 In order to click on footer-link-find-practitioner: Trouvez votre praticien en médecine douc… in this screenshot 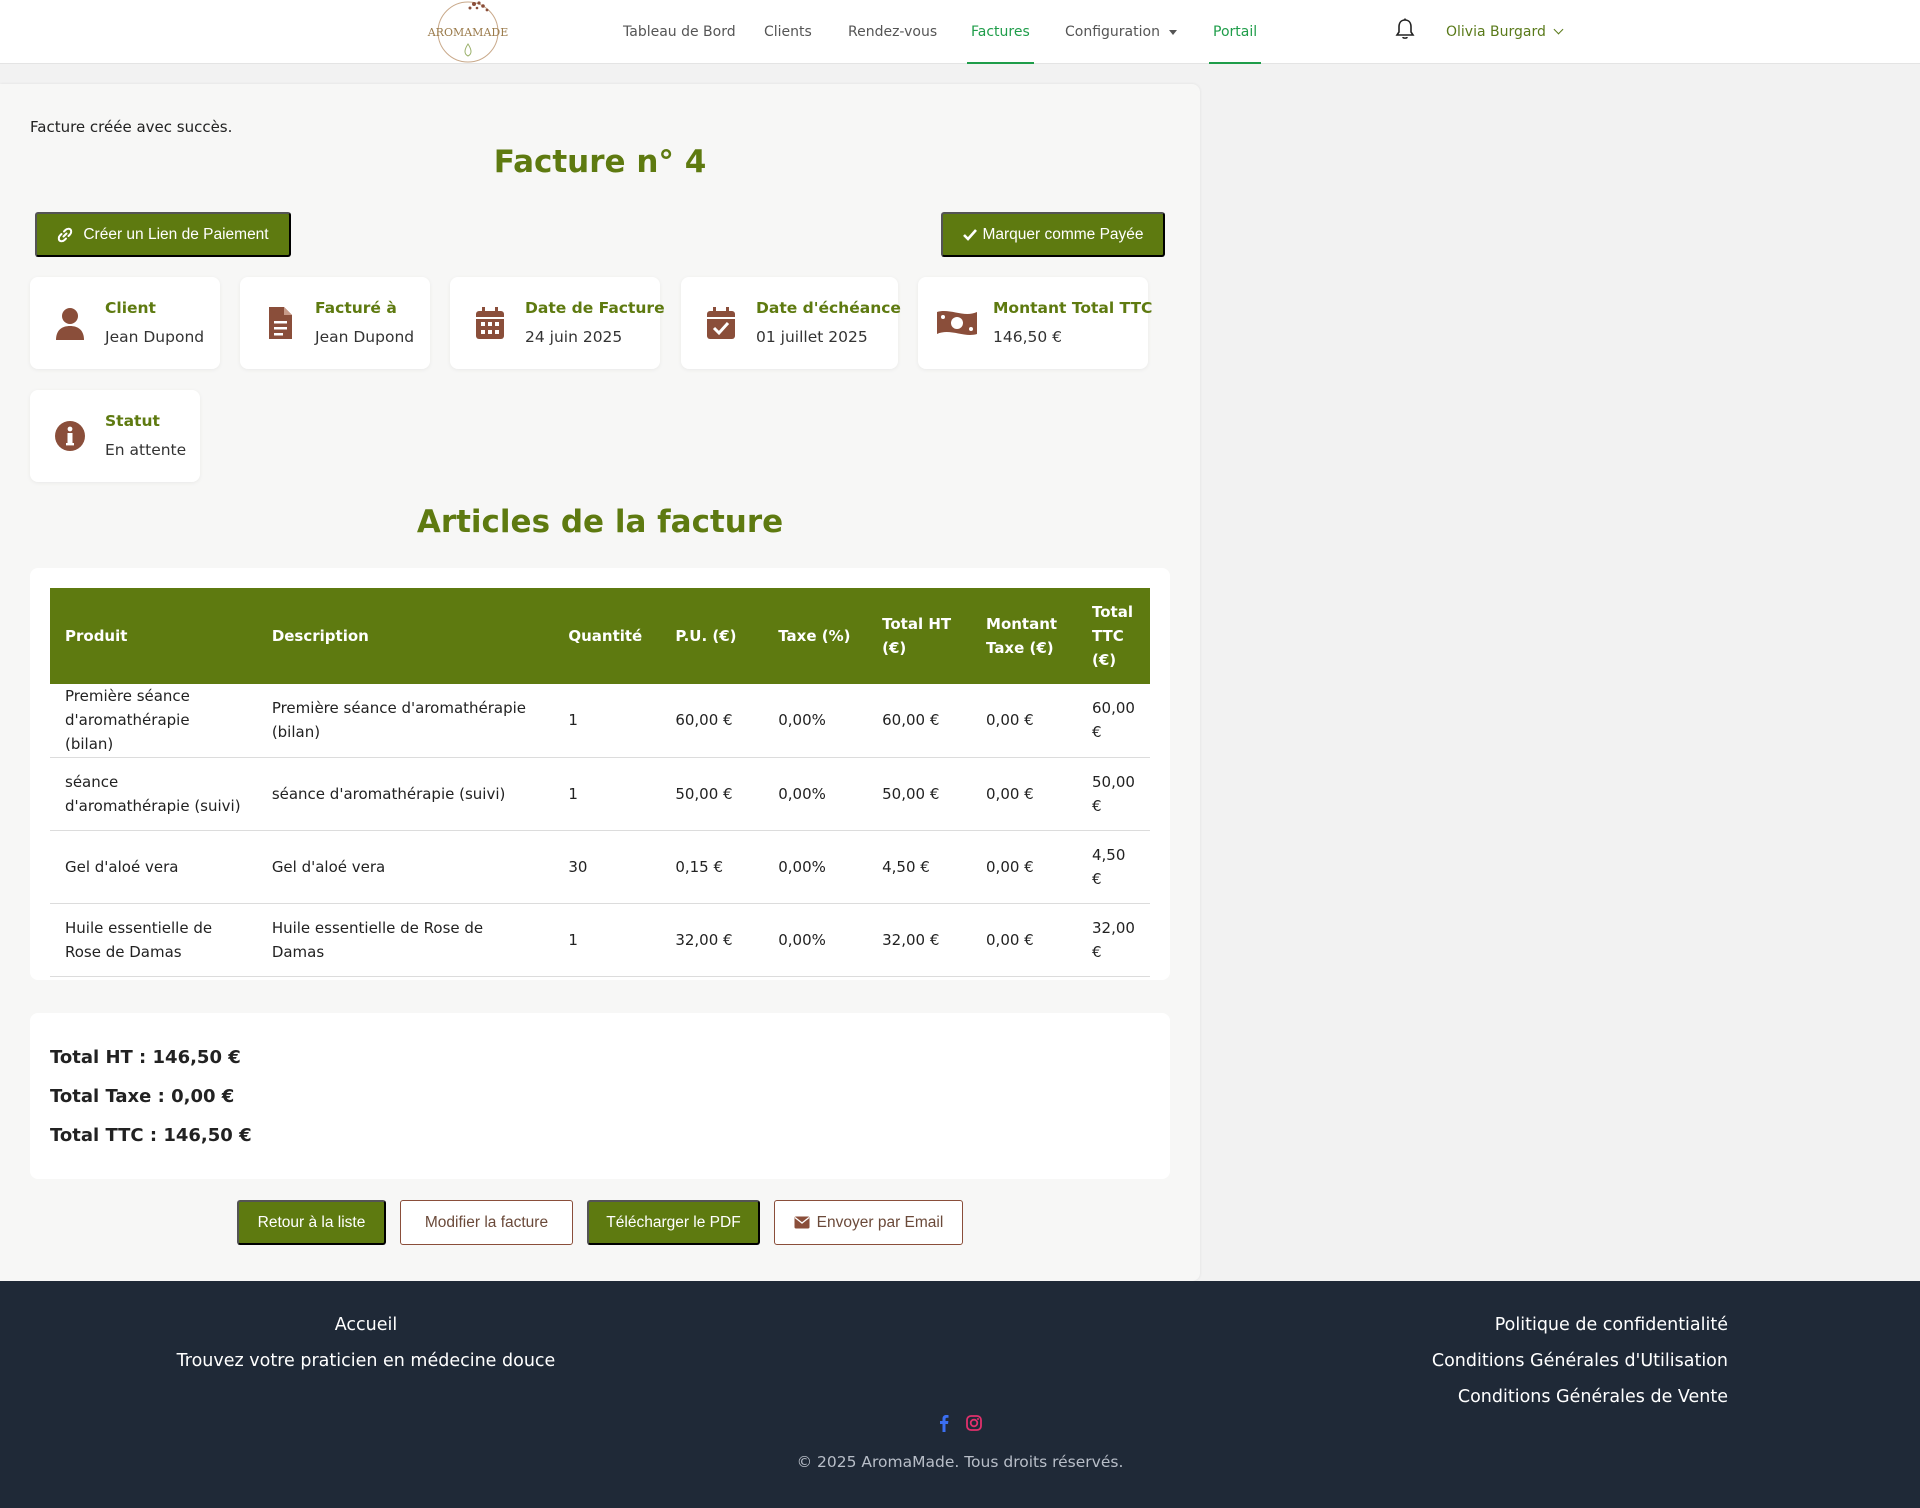, I will do `click(366, 1361)`.